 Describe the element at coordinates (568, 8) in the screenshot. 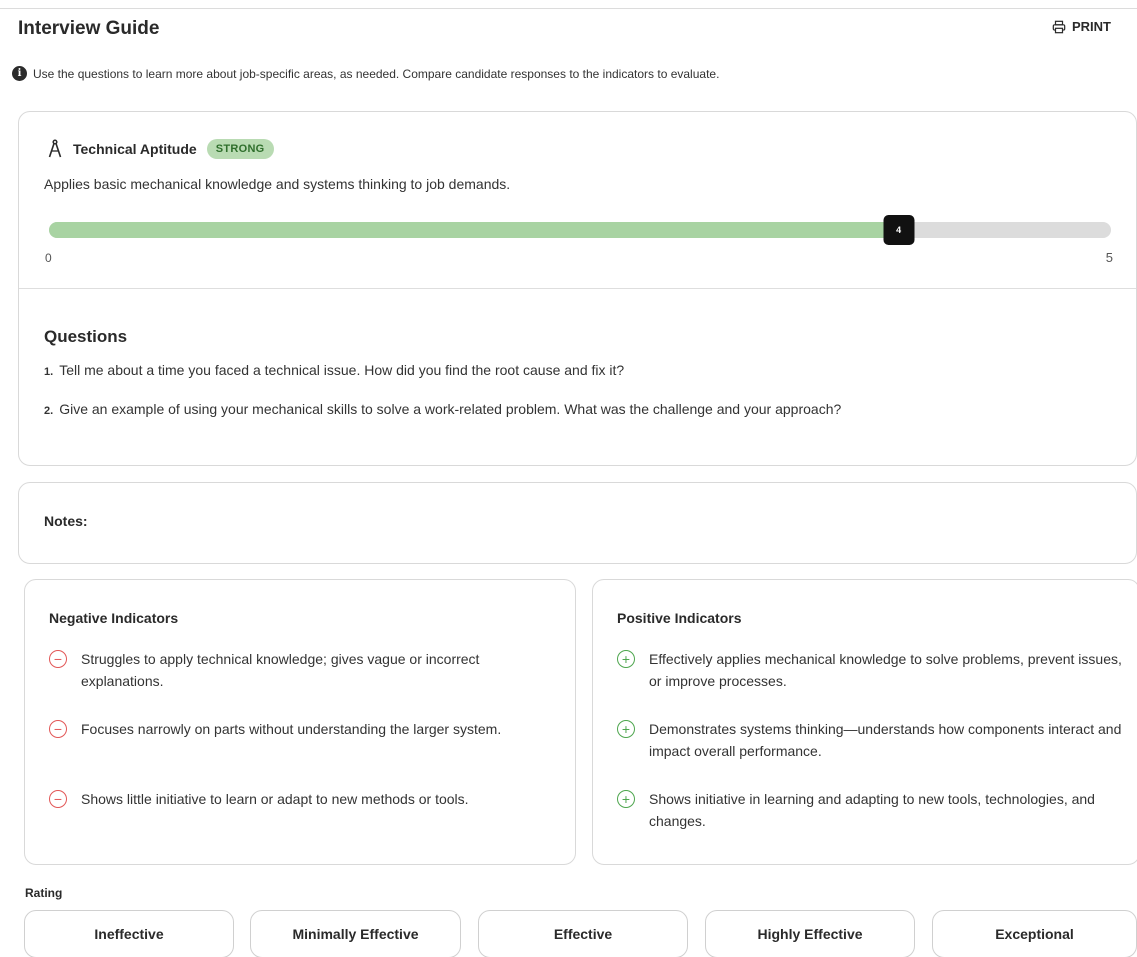

I see `top-divider` at that location.